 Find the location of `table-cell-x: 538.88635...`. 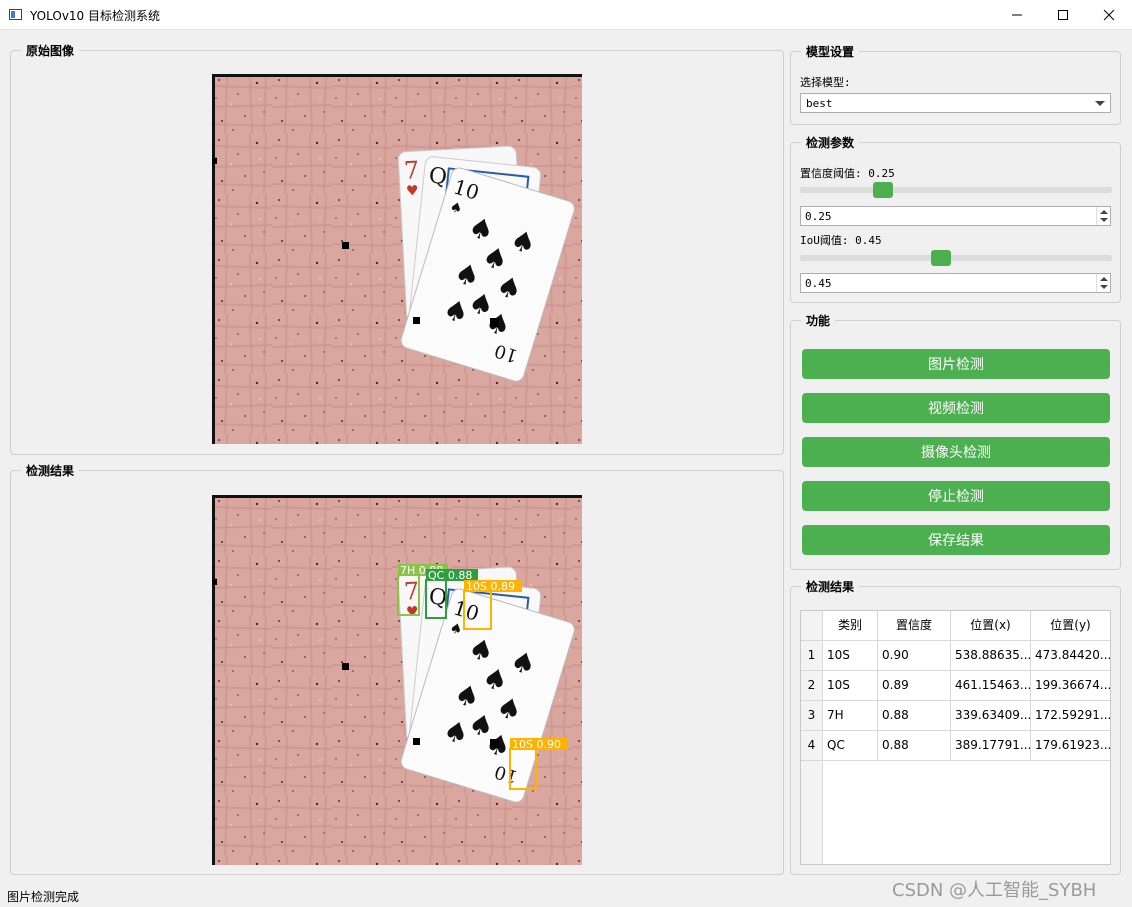

table-cell-x: 538.88635... is located at coordinates (991, 656).